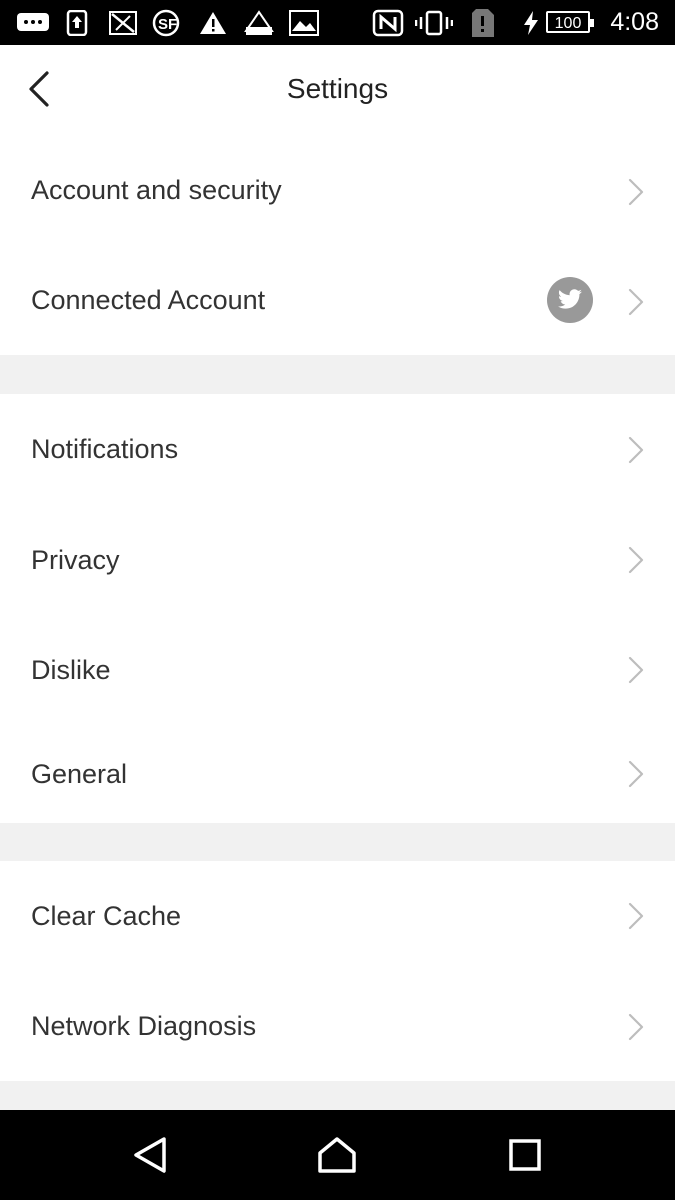  Describe the element at coordinates (483, 23) in the screenshot. I see `sim-icon` at that location.